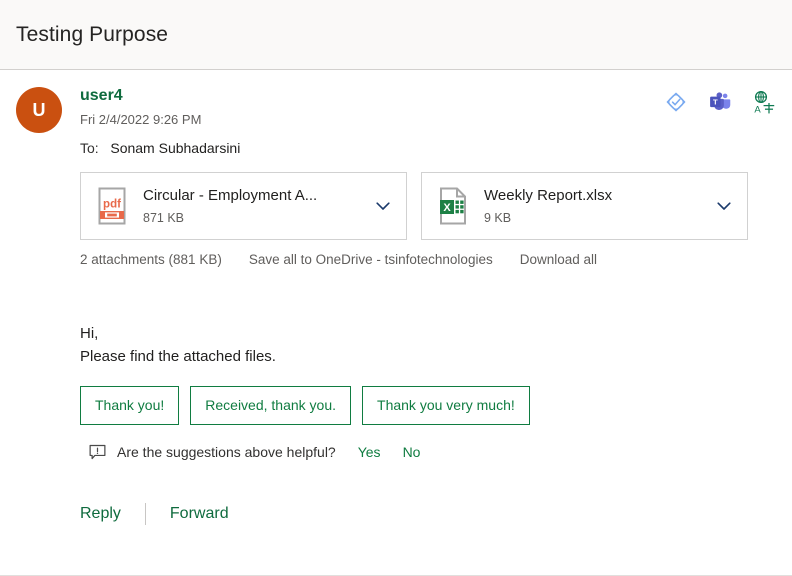  What do you see at coordinates (428, 514) in the screenshot?
I see `reply-forward-bar: Reply Forward` at bounding box center [428, 514].